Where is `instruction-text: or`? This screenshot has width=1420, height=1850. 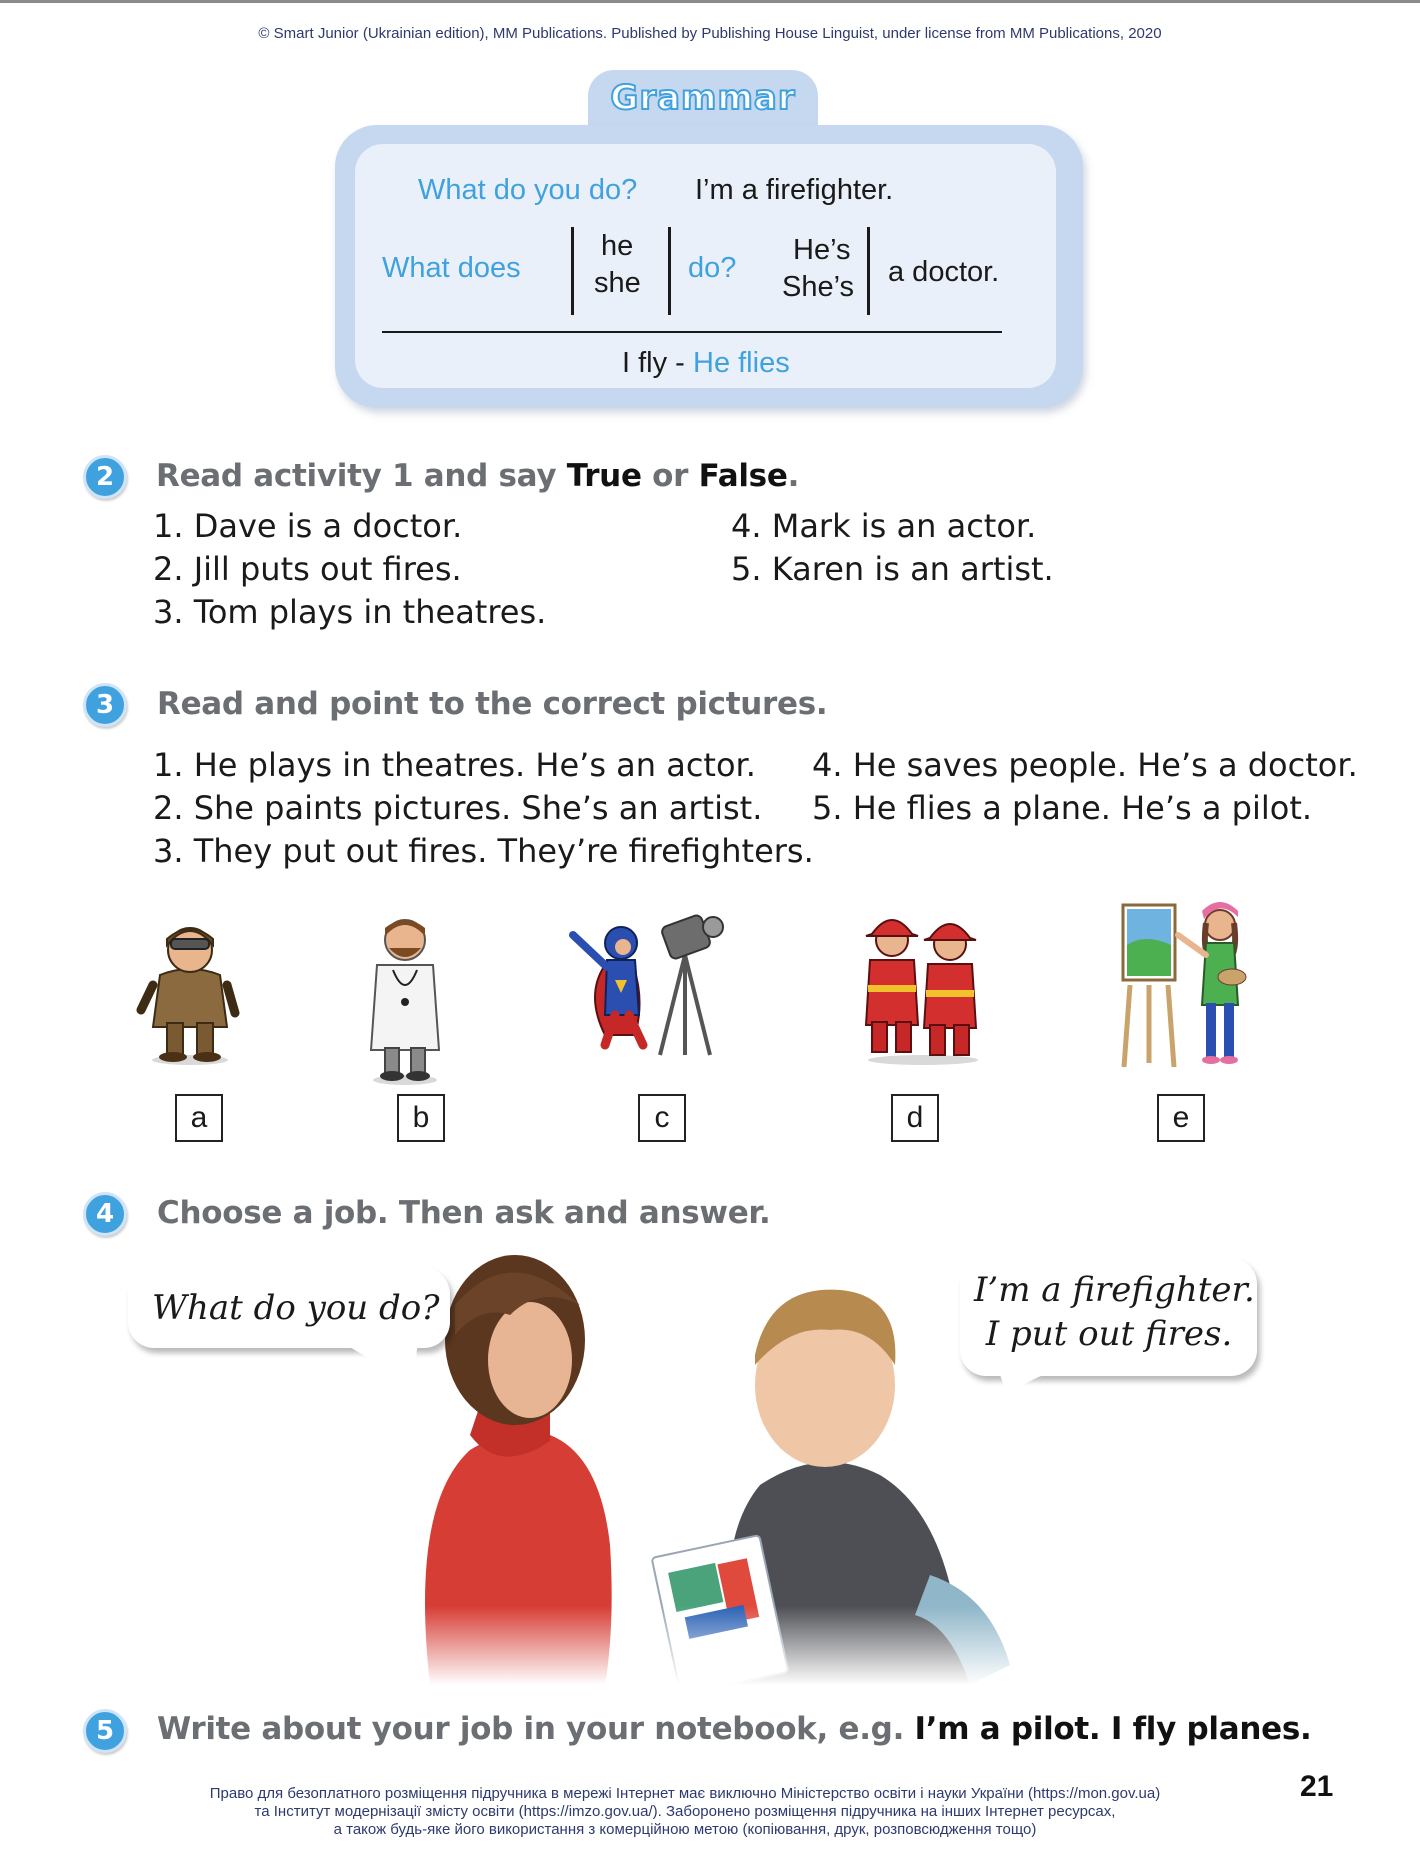
instruction-text: or is located at coordinates (670, 476).